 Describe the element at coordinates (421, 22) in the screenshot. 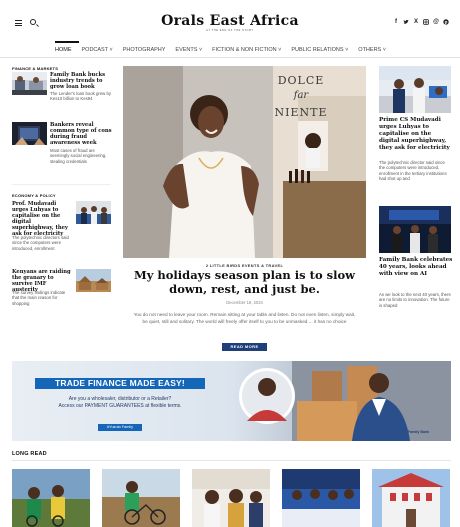

I see `social-icons: f X @ p` at that location.